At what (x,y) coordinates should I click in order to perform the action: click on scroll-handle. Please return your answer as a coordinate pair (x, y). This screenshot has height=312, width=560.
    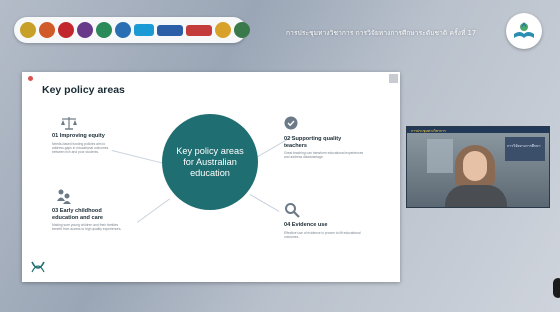
    Looking at the image, I should click on (556, 288).